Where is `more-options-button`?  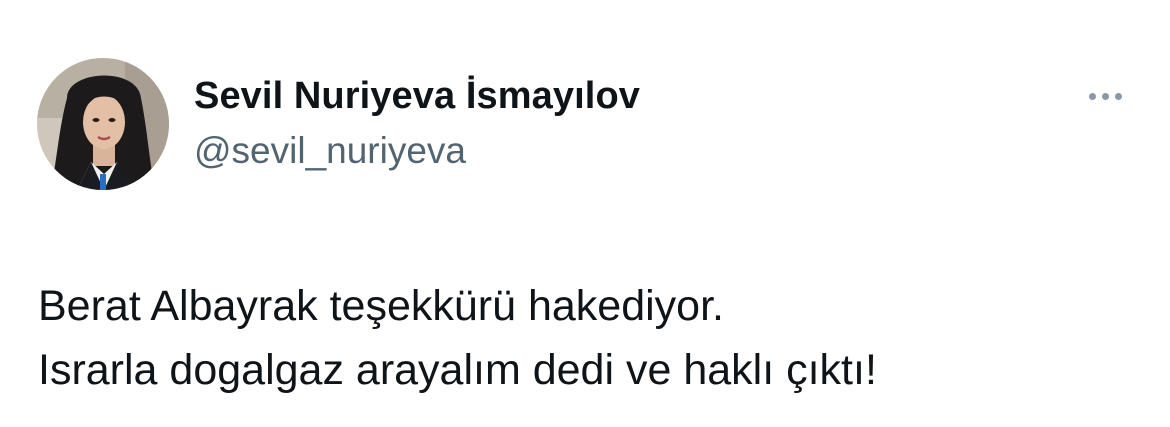
more-options-button is located at coordinates (1105, 96).